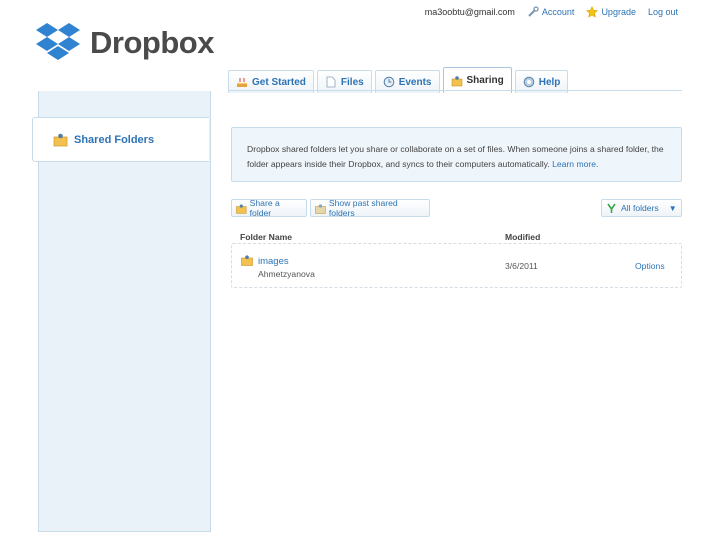  What do you see at coordinates (485, 80) in the screenshot?
I see `tab-label: Sharing` at bounding box center [485, 80].